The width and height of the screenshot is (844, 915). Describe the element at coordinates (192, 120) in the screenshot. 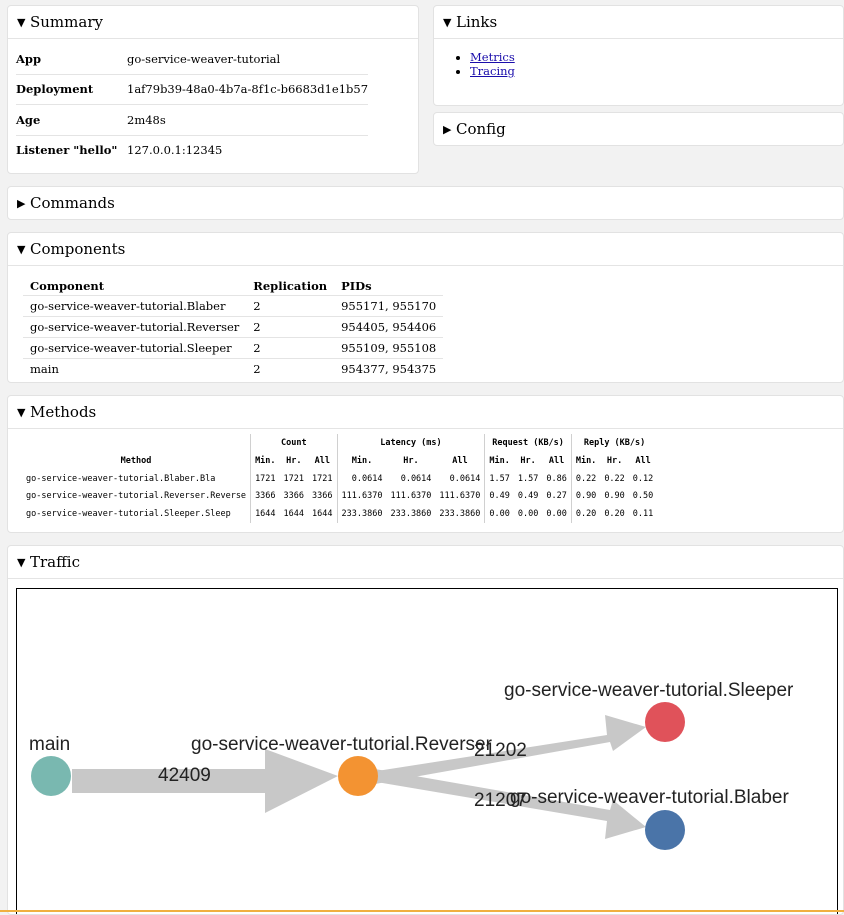

I see `summary-row: Age 2m48s` at that location.